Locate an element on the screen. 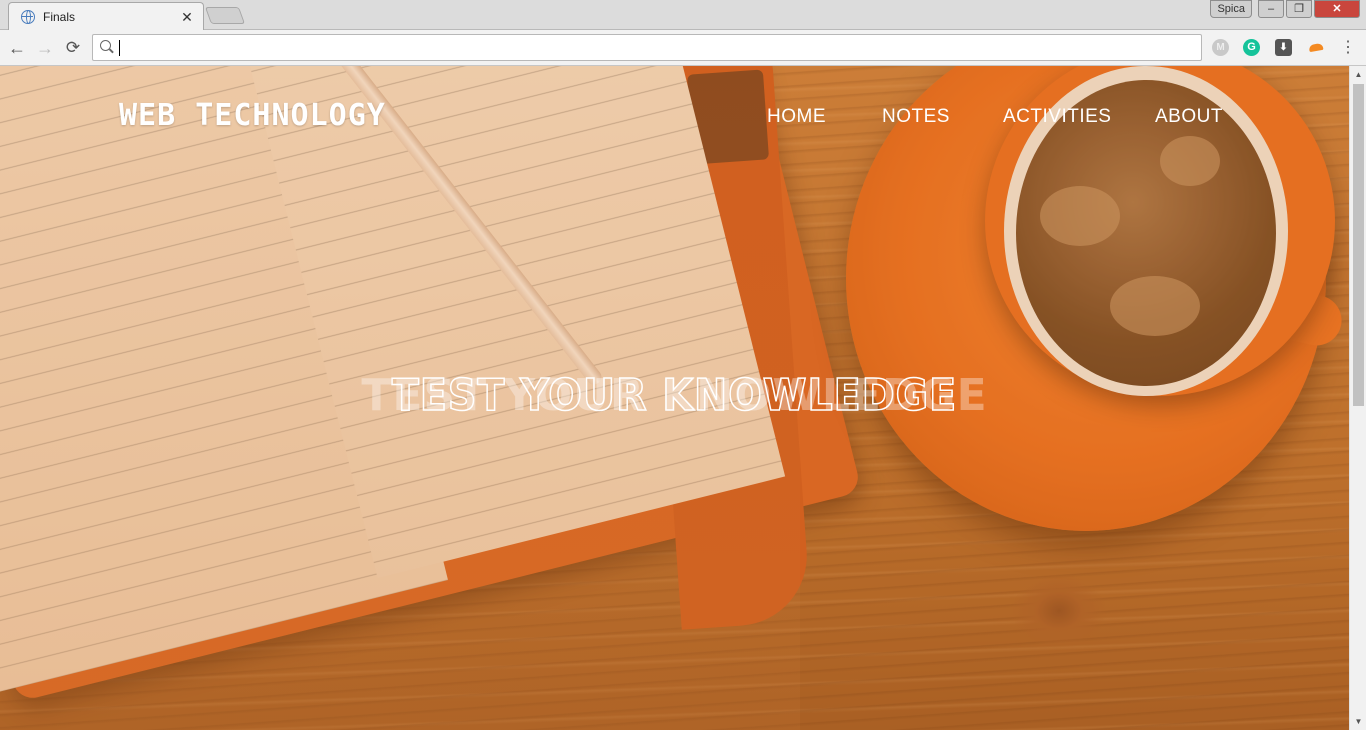 The width and height of the screenshot is (1366, 730). address-bar is located at coordinates (647, 47).